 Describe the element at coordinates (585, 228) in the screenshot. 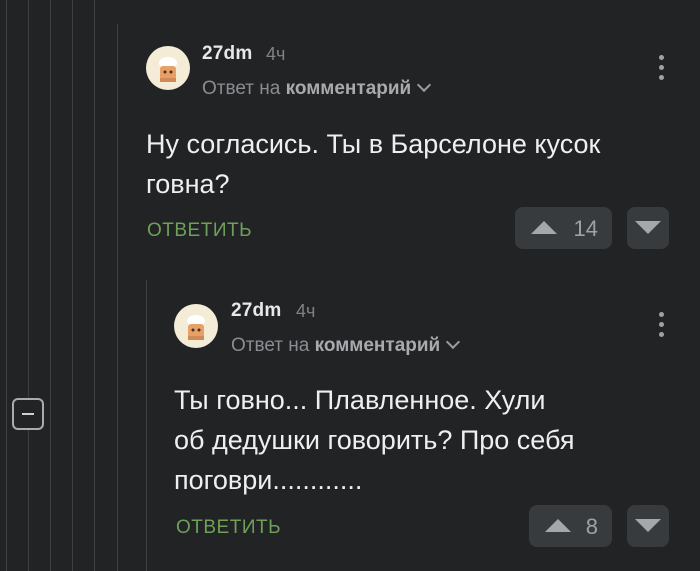

I see `rating-count: 14` at that location.